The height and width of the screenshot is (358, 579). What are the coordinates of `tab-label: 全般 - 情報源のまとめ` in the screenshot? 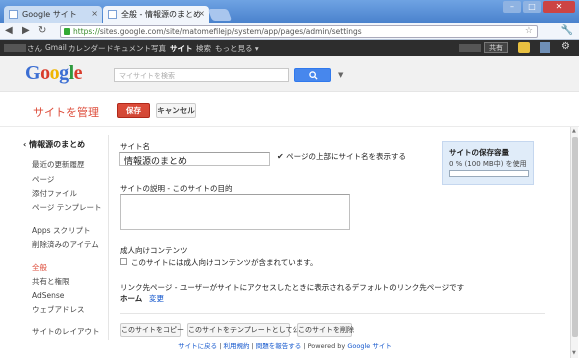 It's located at (161, 14).